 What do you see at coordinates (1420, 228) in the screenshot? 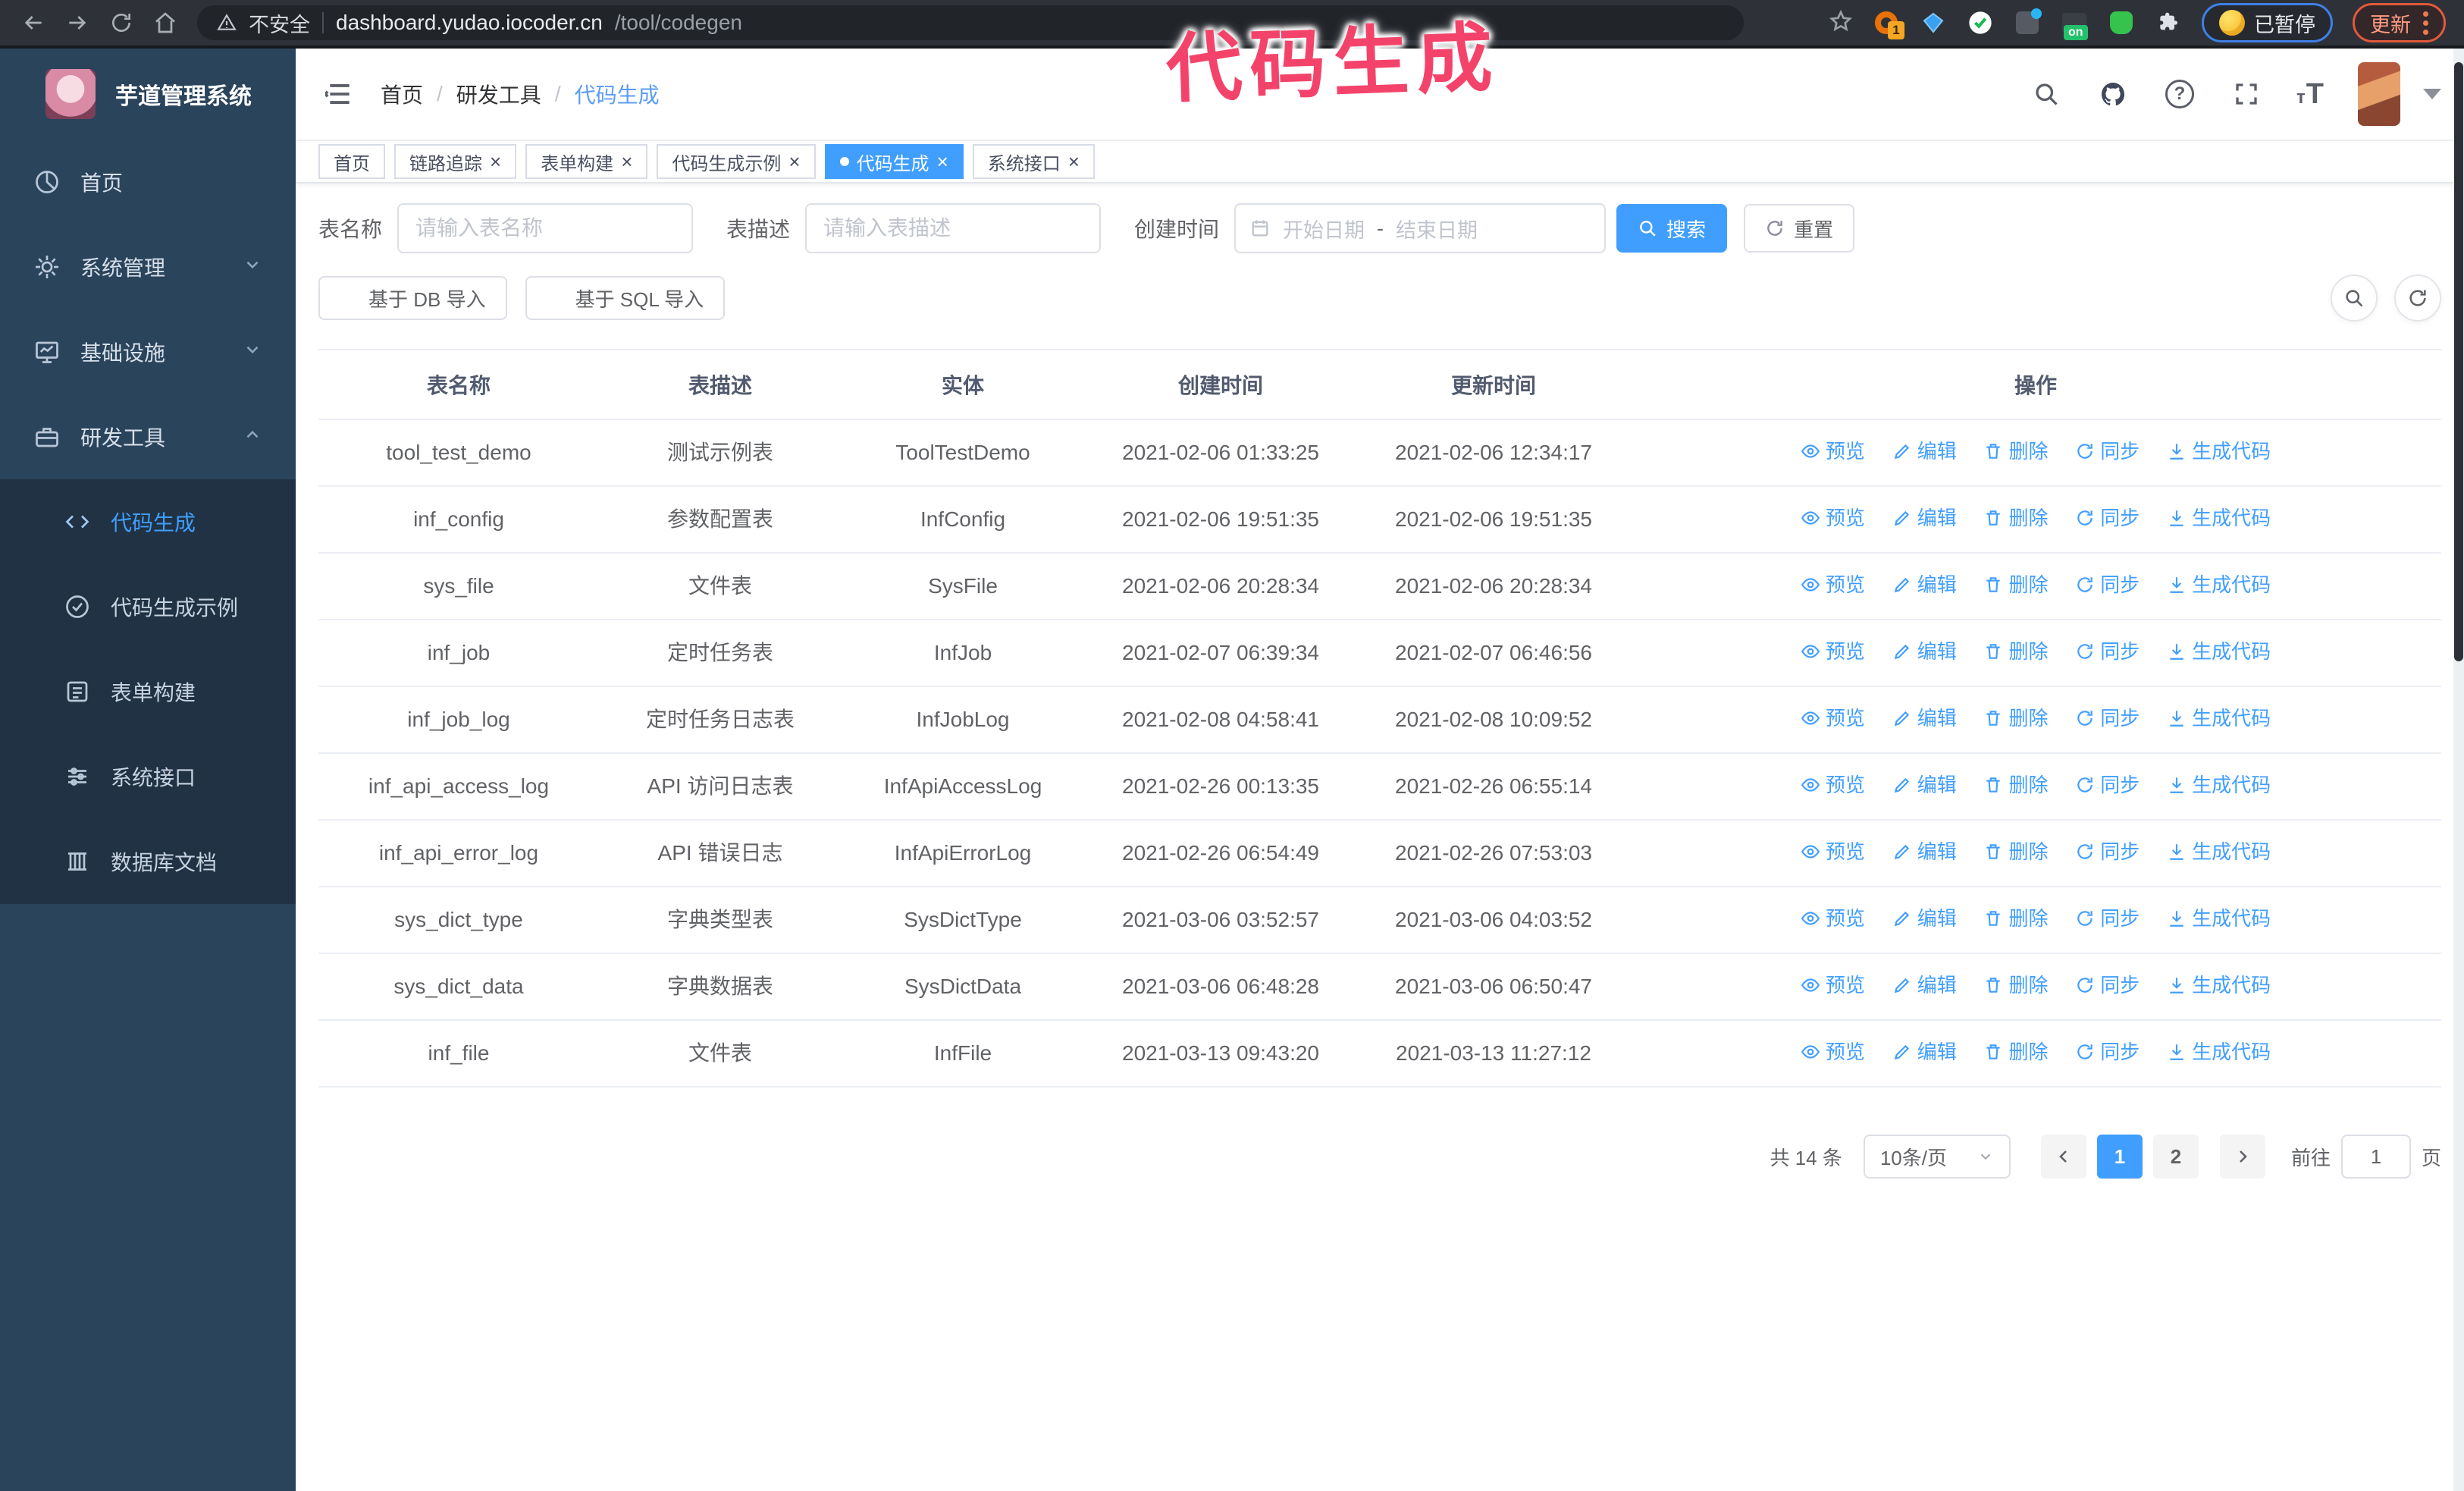
I see `date-range-picker: 开始日期 - 结束日期` at bounding box center [1420, 228].